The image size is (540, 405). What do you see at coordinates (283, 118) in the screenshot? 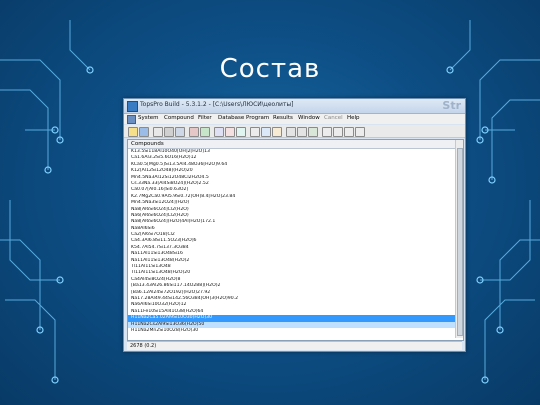
I see `menu-results: Results` at bounding box center [283, 118].